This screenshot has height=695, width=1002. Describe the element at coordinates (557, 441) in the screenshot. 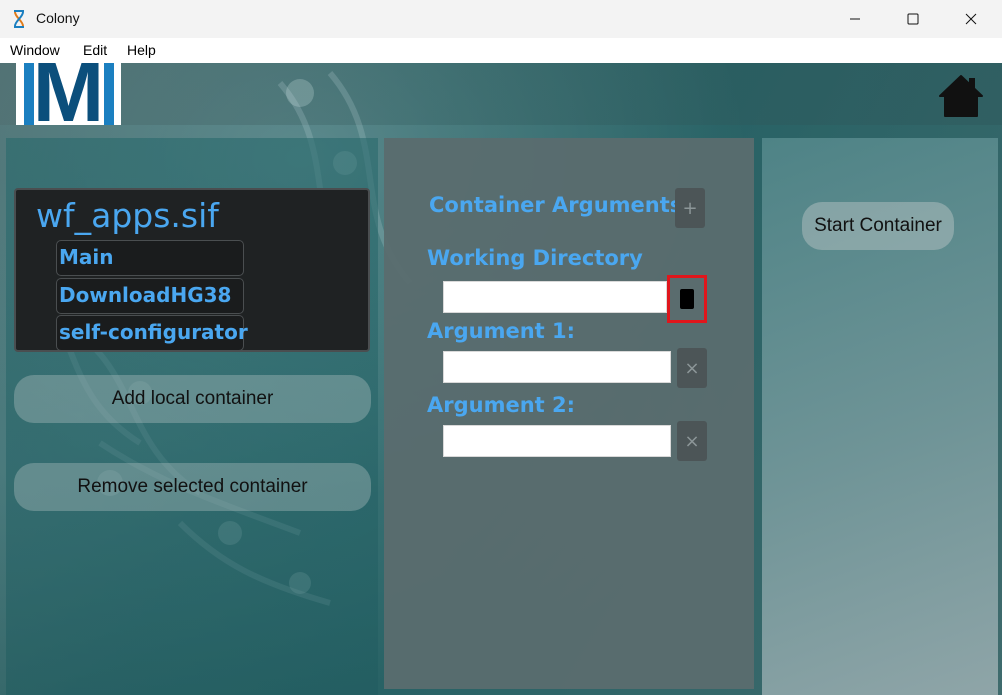

I see `argument-2-field` at that location.